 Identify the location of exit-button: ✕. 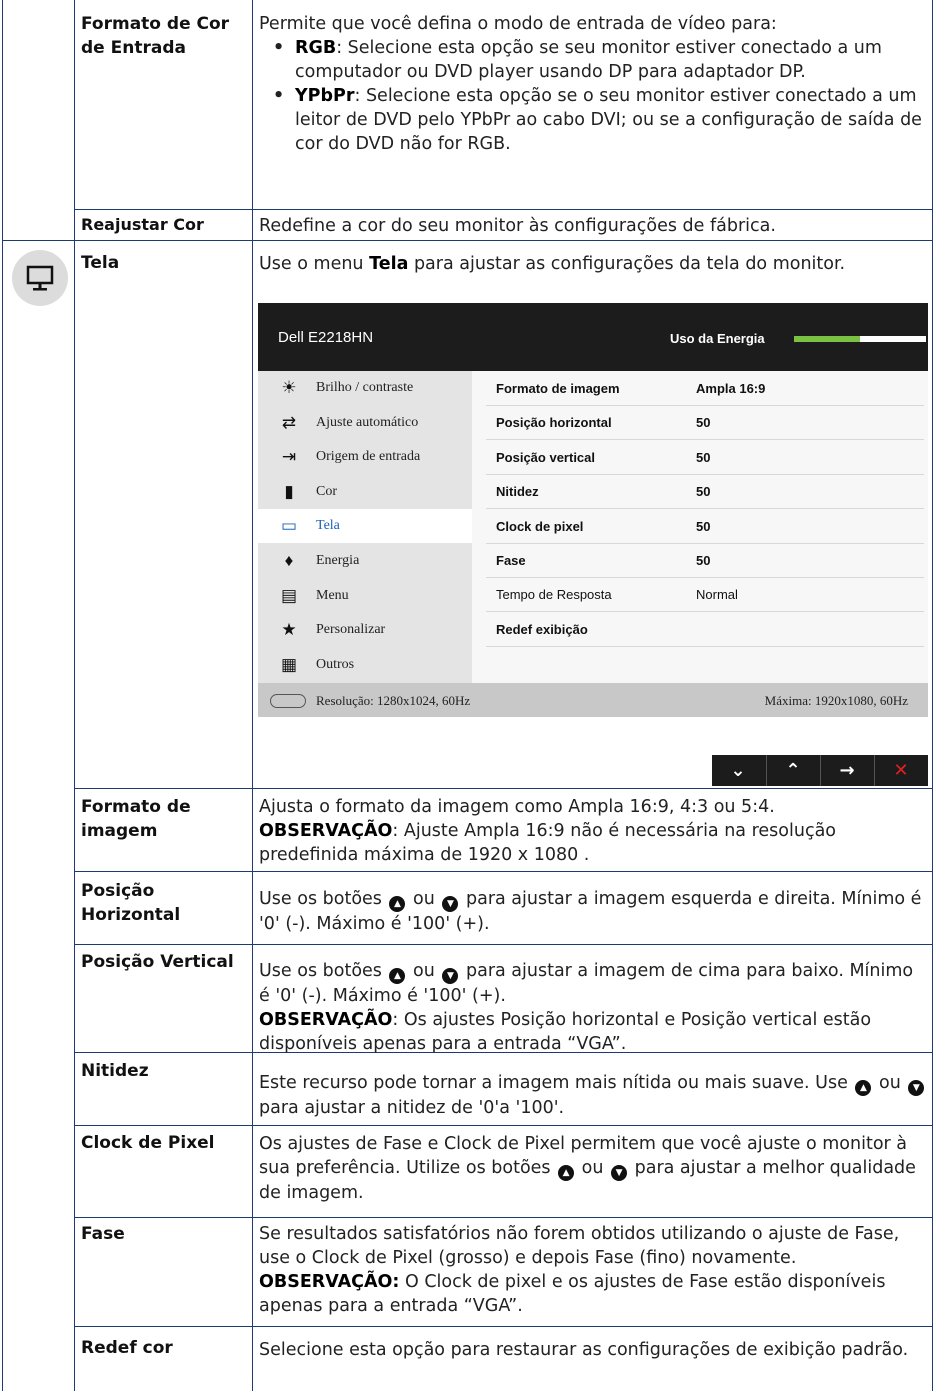
(900, 770).